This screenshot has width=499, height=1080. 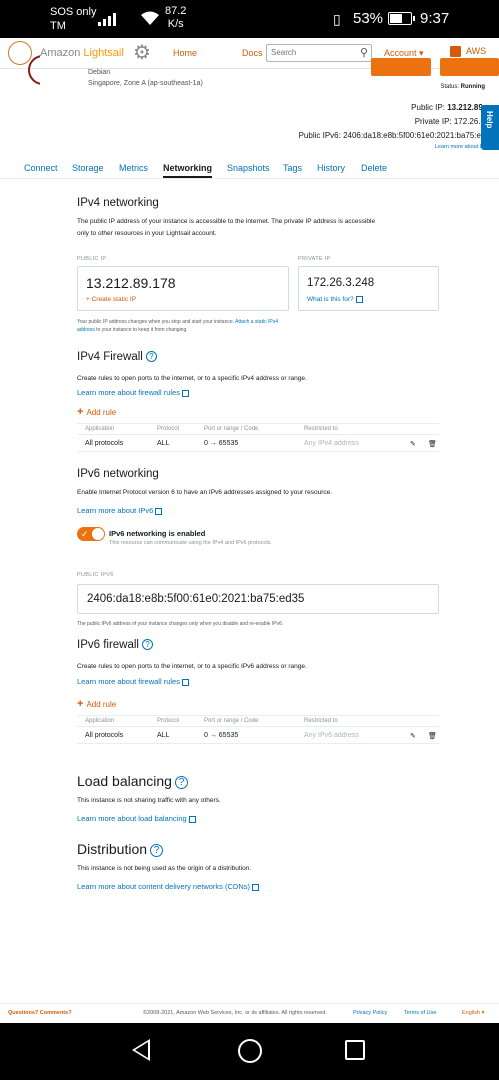 What do you see at coordinates (321, 429) in the screenshot?
I see `column-restricted: Restricted to` at bounding box center [321, 429].